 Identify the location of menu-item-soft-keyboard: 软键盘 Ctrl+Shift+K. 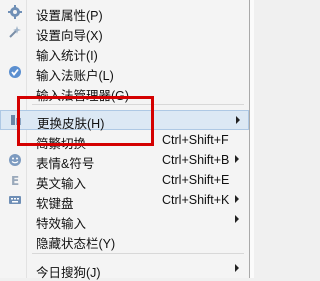
(124, 200).